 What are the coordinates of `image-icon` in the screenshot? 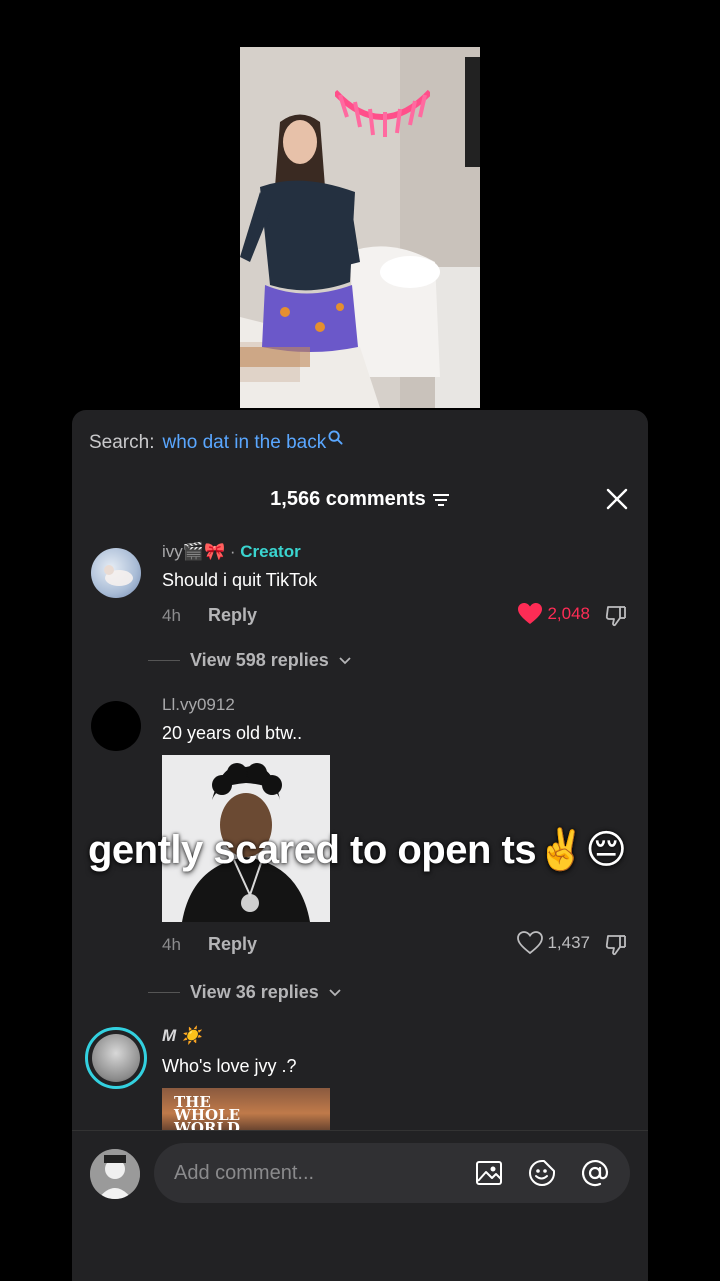 It's located at (489, 1173).